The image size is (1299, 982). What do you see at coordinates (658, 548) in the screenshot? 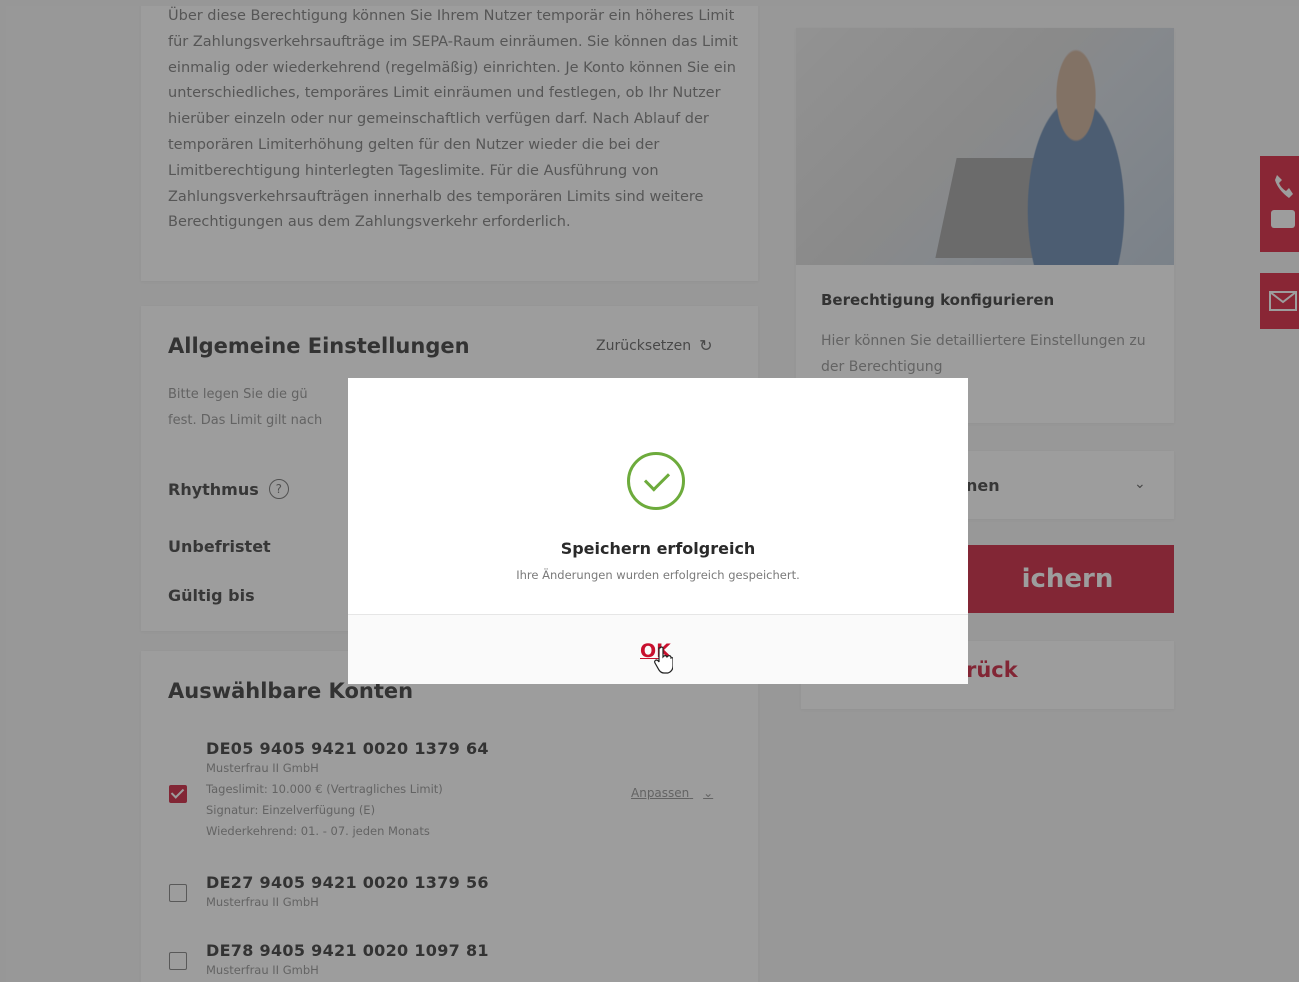
I see `dialog-title: Speichern erfolgreich` at bounding box center [658, 548].